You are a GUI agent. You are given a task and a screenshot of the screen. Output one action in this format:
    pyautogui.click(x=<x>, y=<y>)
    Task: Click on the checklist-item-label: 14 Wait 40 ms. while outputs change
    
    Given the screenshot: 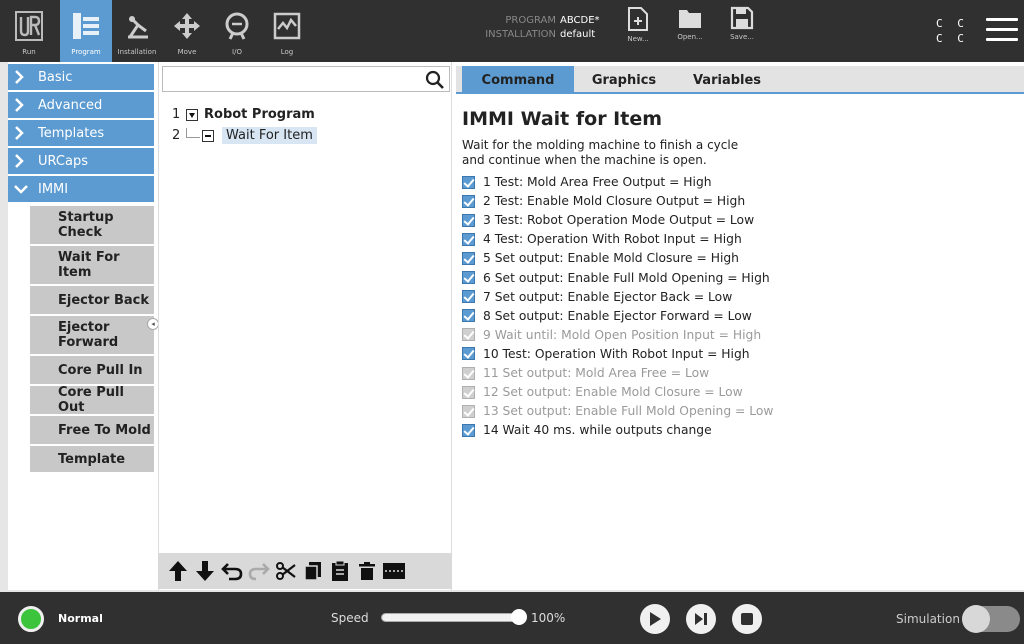 What is the action you would take?
    pyautogui.click(x=597, y=430)
    